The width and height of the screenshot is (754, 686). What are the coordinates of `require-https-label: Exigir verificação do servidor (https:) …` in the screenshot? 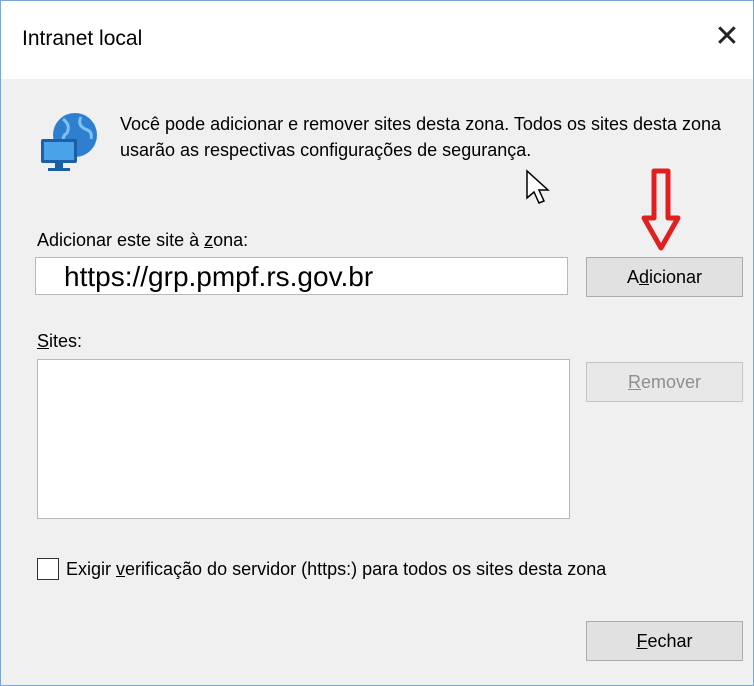 It's located at (336, 569).